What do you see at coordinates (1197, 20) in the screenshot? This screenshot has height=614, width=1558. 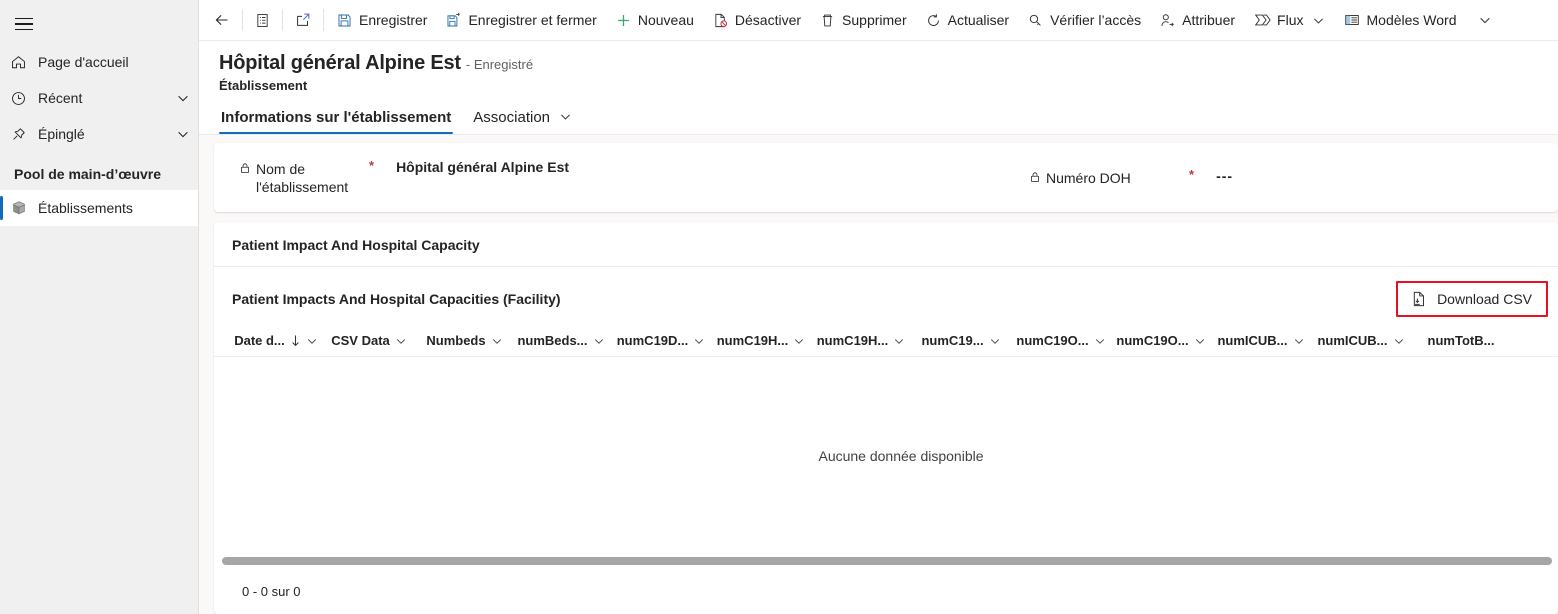 I see `assign-button: Attribuer` at bounding box center [1197, 20].